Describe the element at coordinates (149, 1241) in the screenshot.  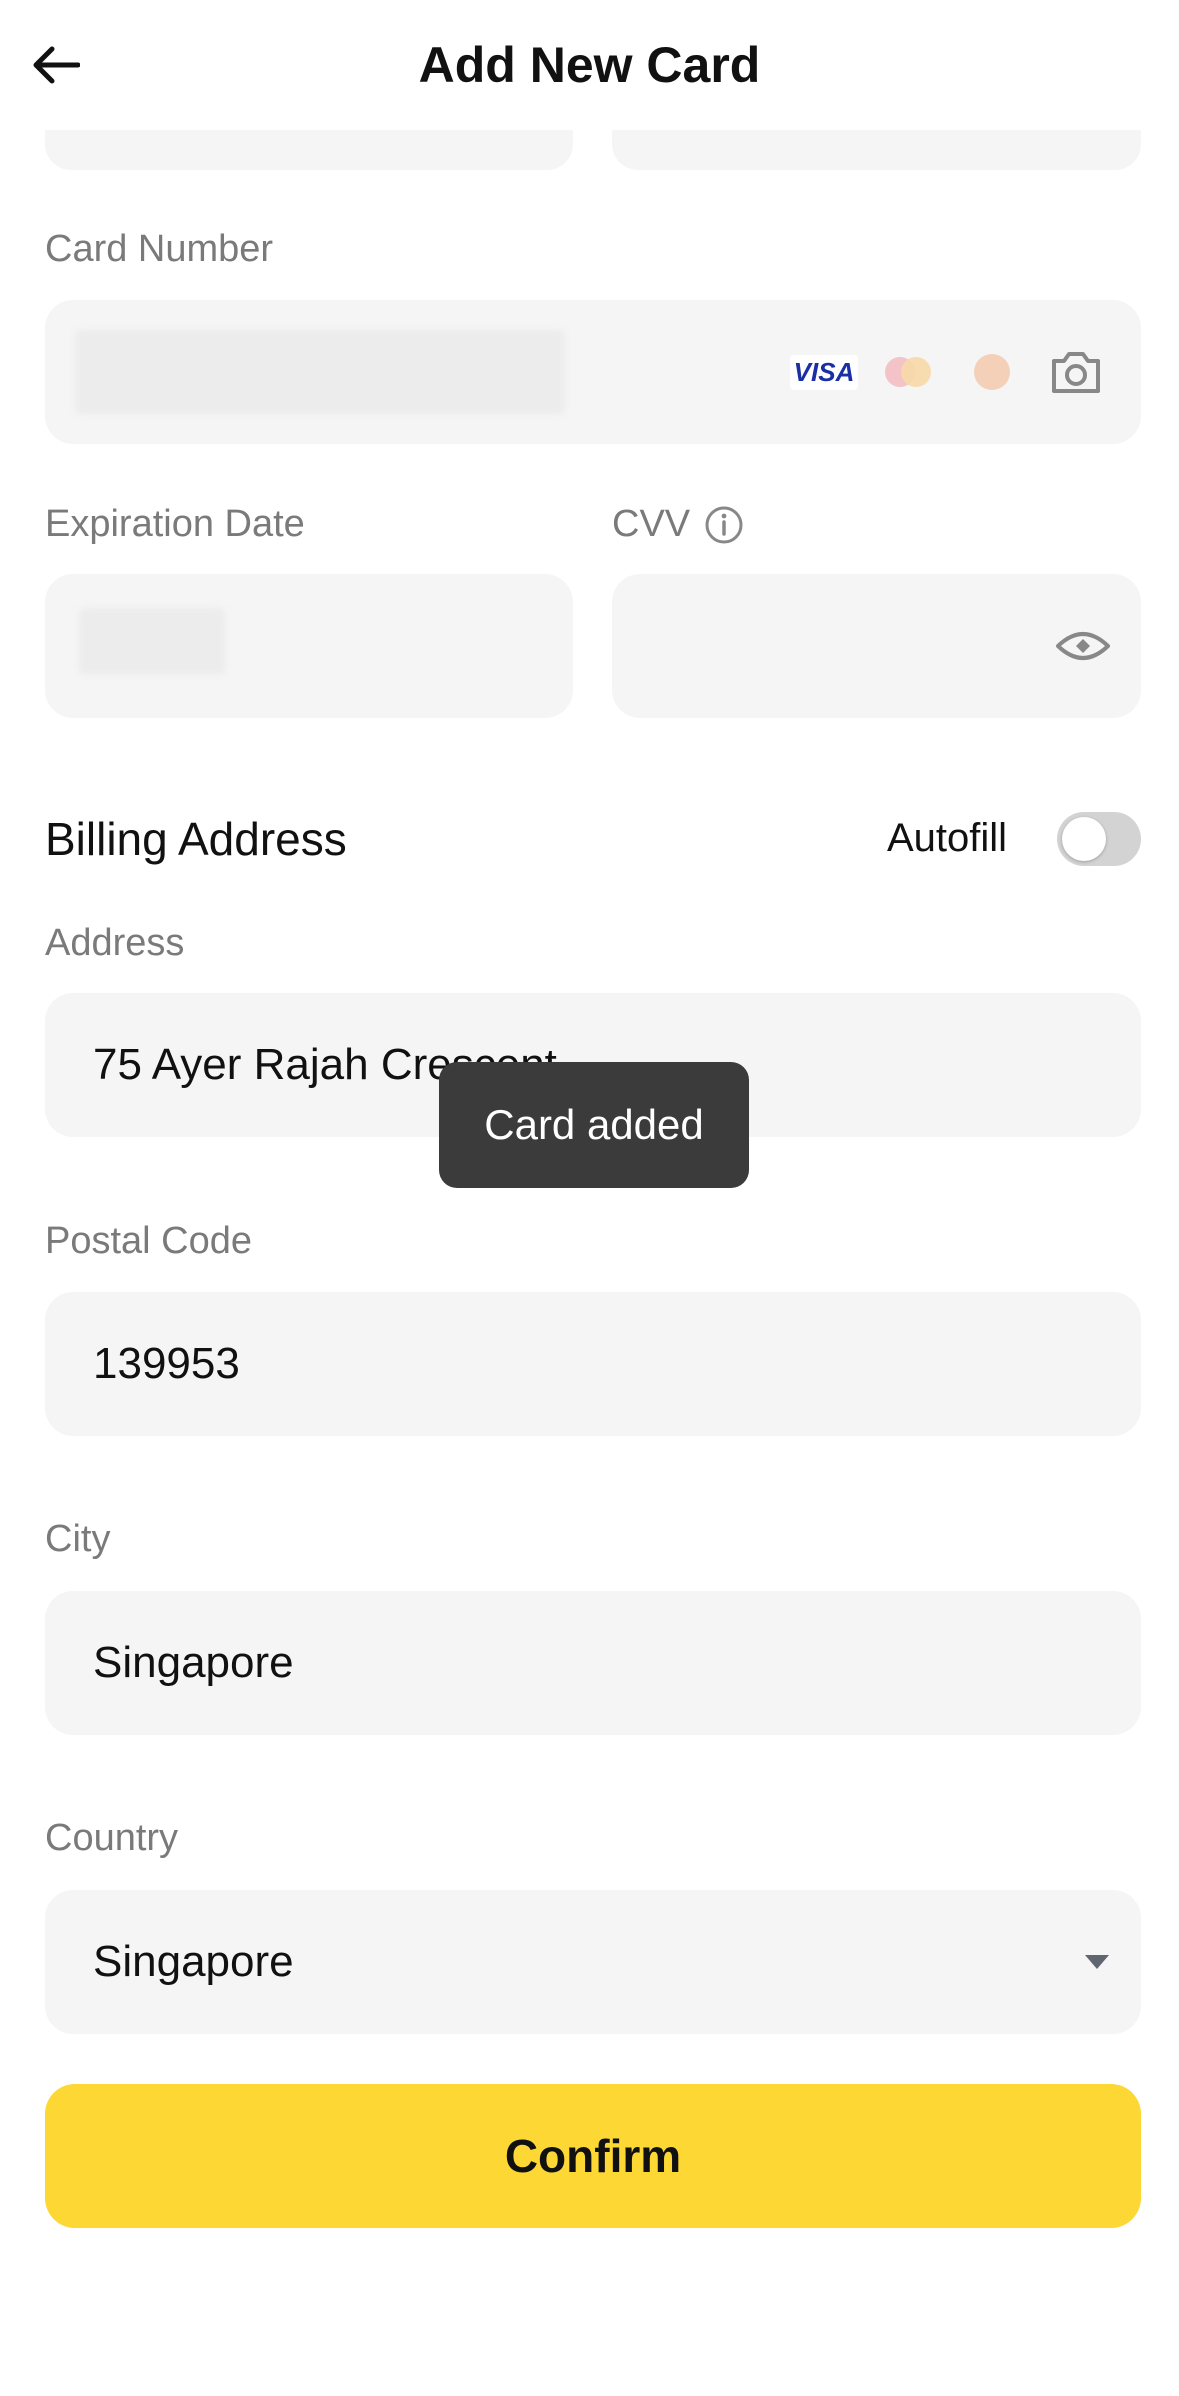
I see `postal-code-label: Postal Code` at that location.